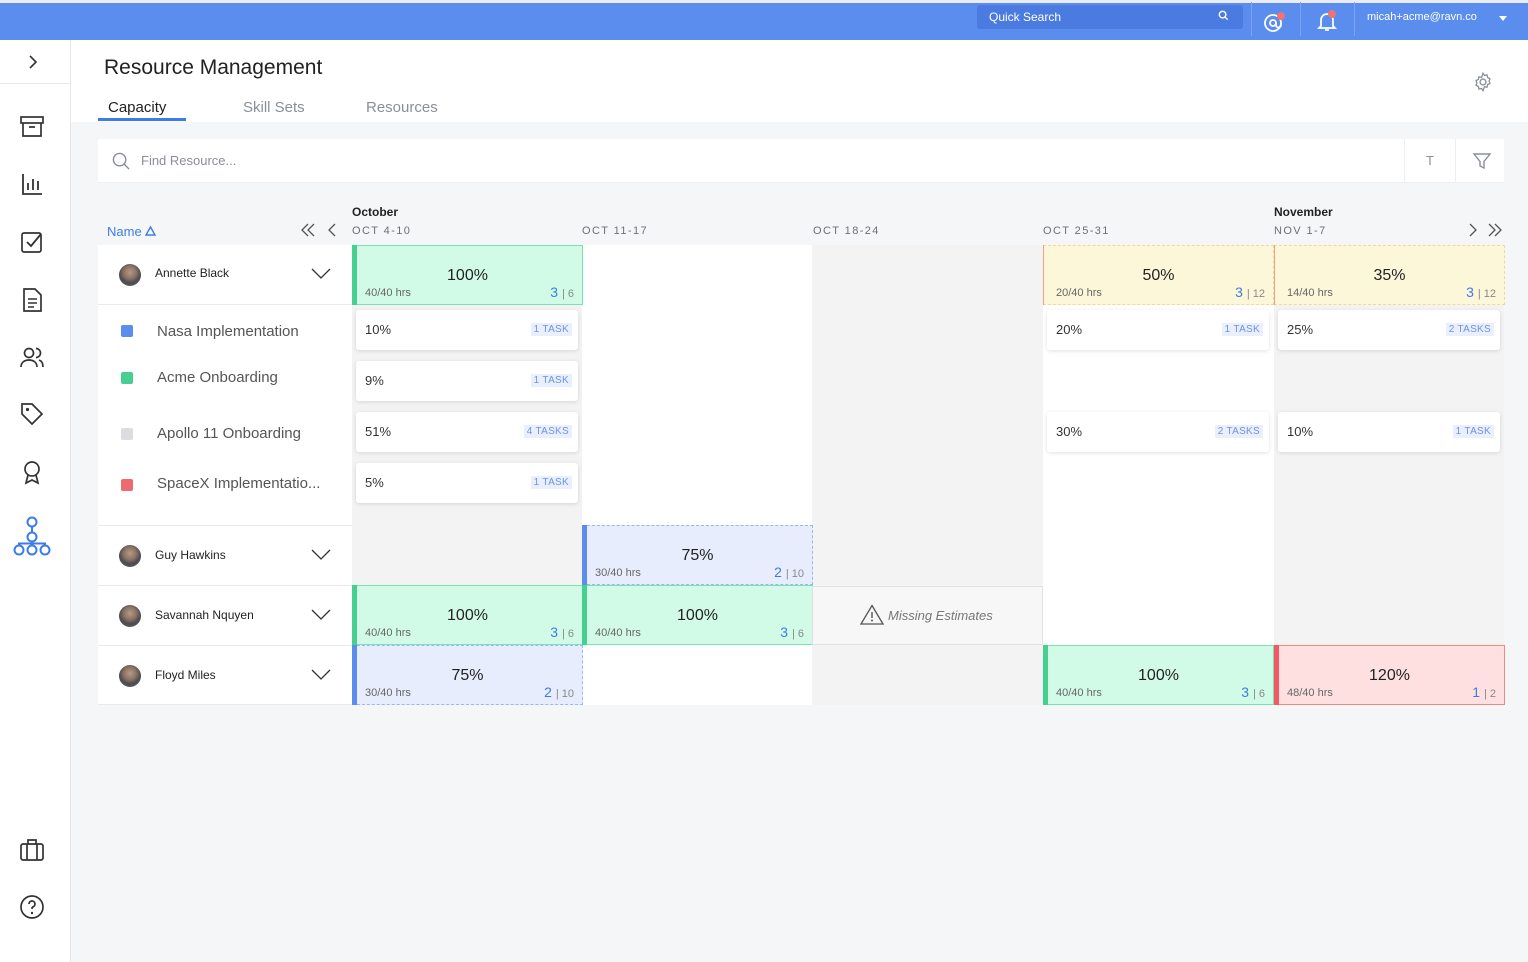 Image resolution: width=1528 pixels, height=962 pixels. What do you see at coordinates (1274, 22) in the screenshot?
I see `mention-icon` at bounding box center [1274, 22].